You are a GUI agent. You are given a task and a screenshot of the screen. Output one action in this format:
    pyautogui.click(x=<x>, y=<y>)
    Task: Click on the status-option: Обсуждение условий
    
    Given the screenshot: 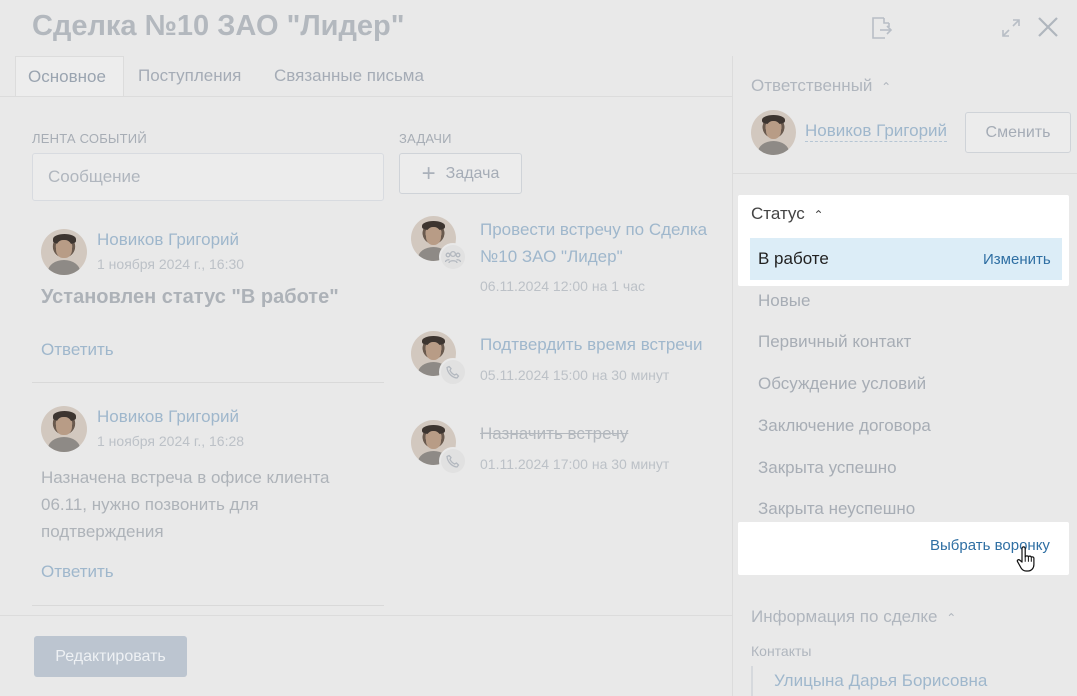 What is the action you would take?
    pyautogui.click(x=842, y=384)
    